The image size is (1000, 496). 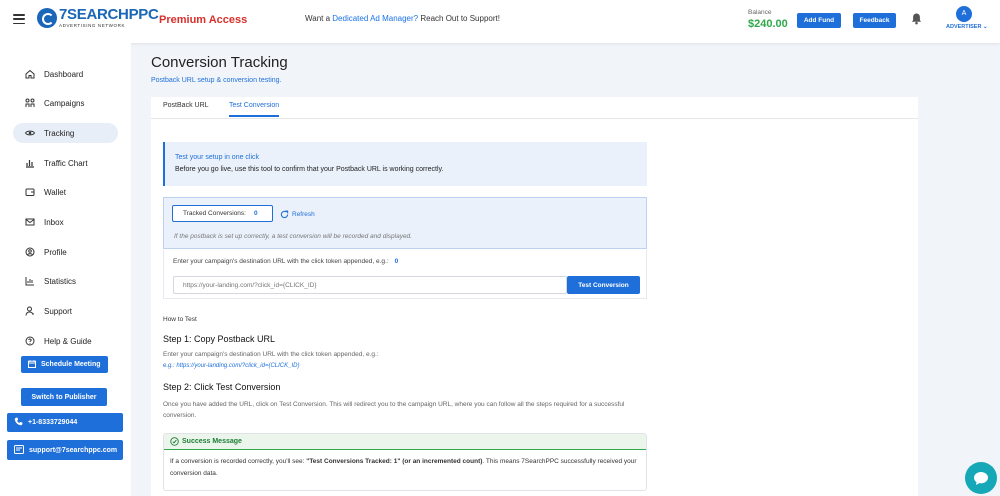 I want to click on ad-manager-link: Dedicated Ad Manager?, so click(x=375, y=18).